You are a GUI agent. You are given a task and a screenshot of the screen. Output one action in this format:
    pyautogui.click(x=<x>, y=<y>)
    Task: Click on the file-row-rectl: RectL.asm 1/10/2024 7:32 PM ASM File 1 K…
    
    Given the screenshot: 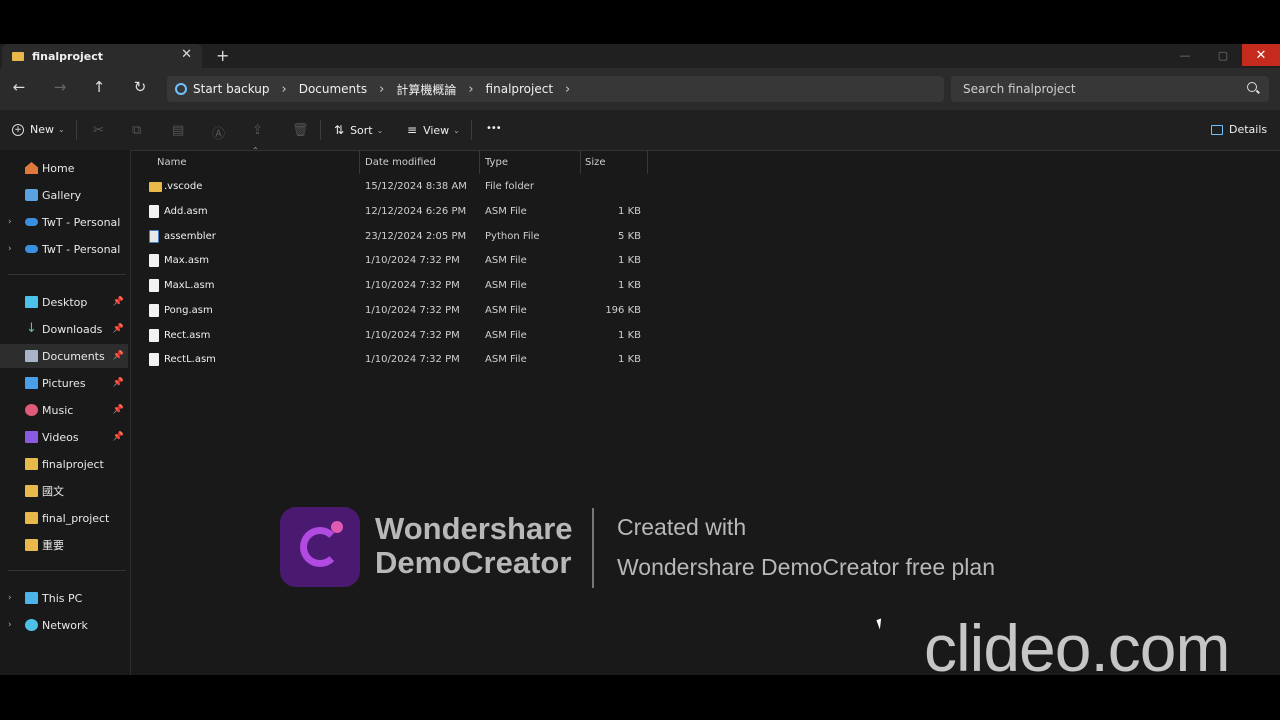 What is the action you would take?
    pyautogui.click(x=391, y=360)
    